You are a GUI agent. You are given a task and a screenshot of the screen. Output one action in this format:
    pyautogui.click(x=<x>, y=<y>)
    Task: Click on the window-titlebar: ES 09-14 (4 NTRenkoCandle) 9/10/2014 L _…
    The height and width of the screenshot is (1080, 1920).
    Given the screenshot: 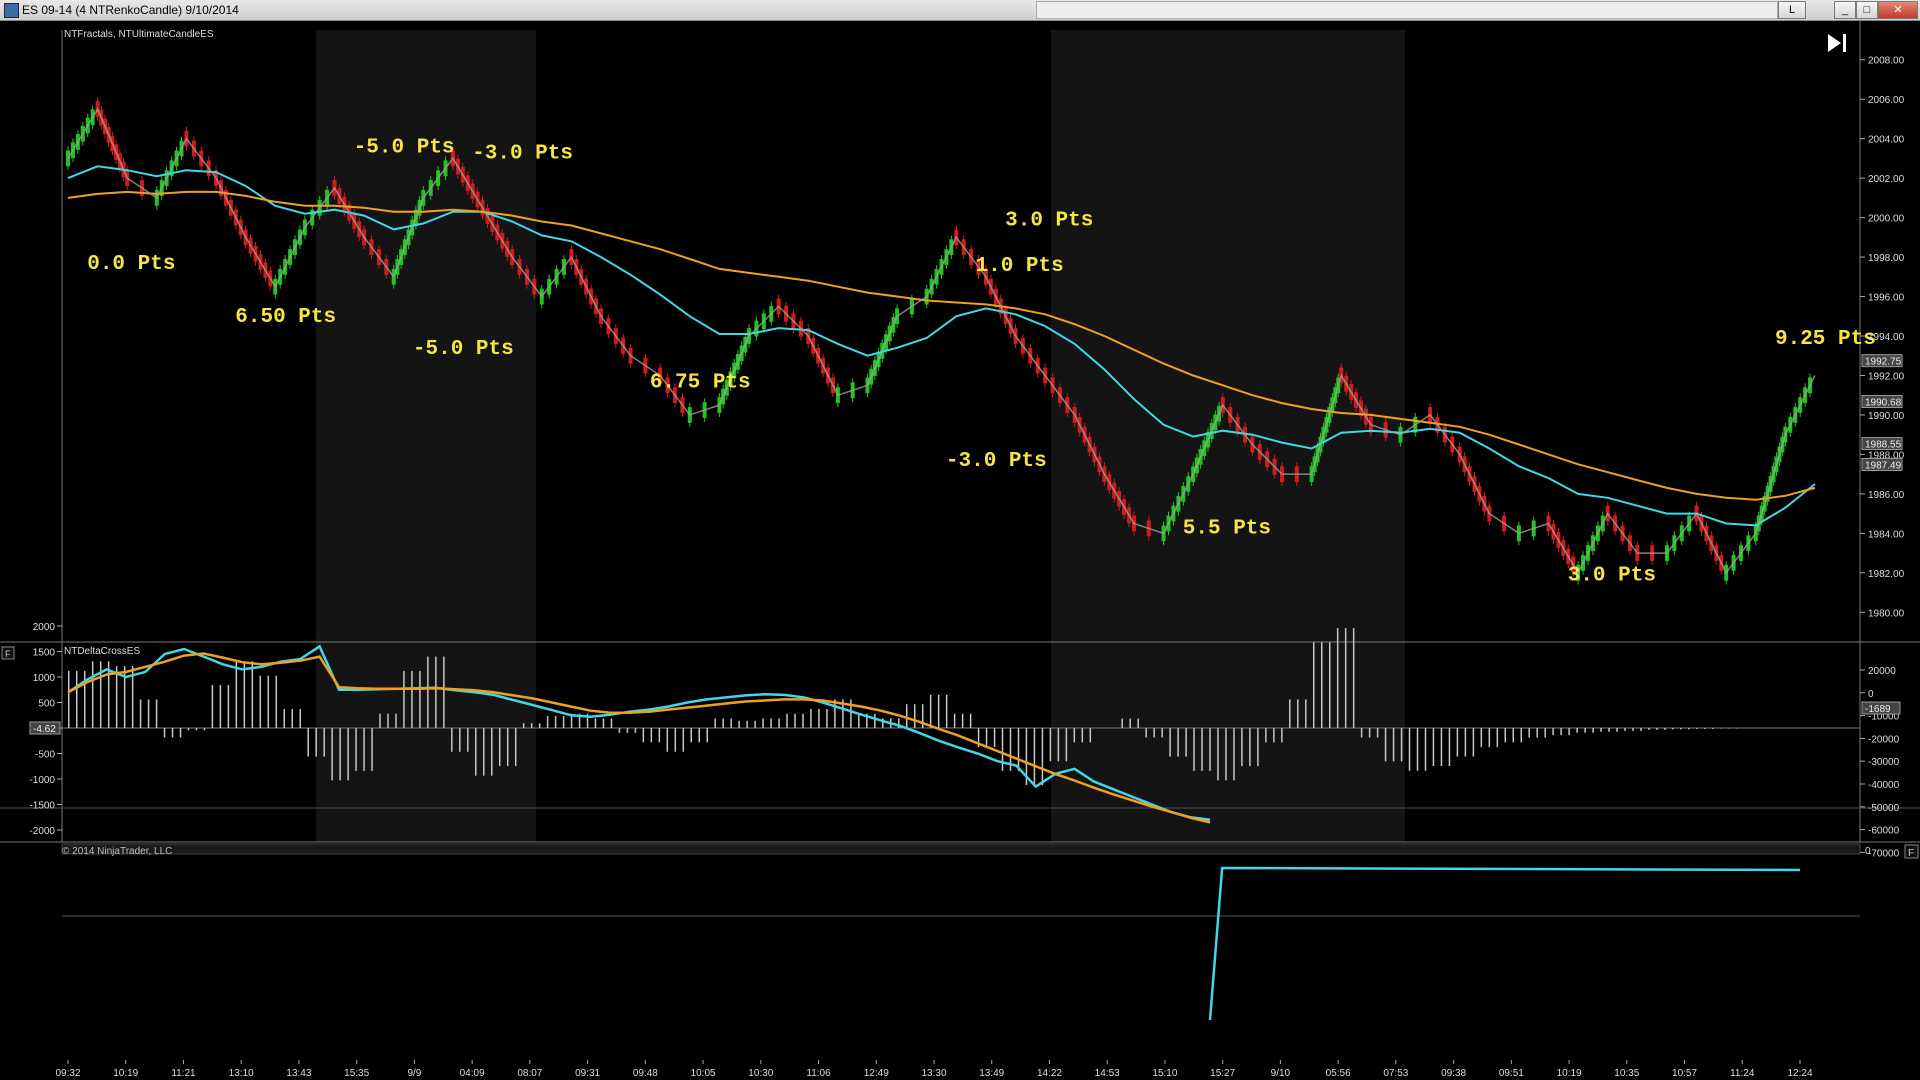 What is the action you would take?
    pyautogui.click(x=960, y=10)
    